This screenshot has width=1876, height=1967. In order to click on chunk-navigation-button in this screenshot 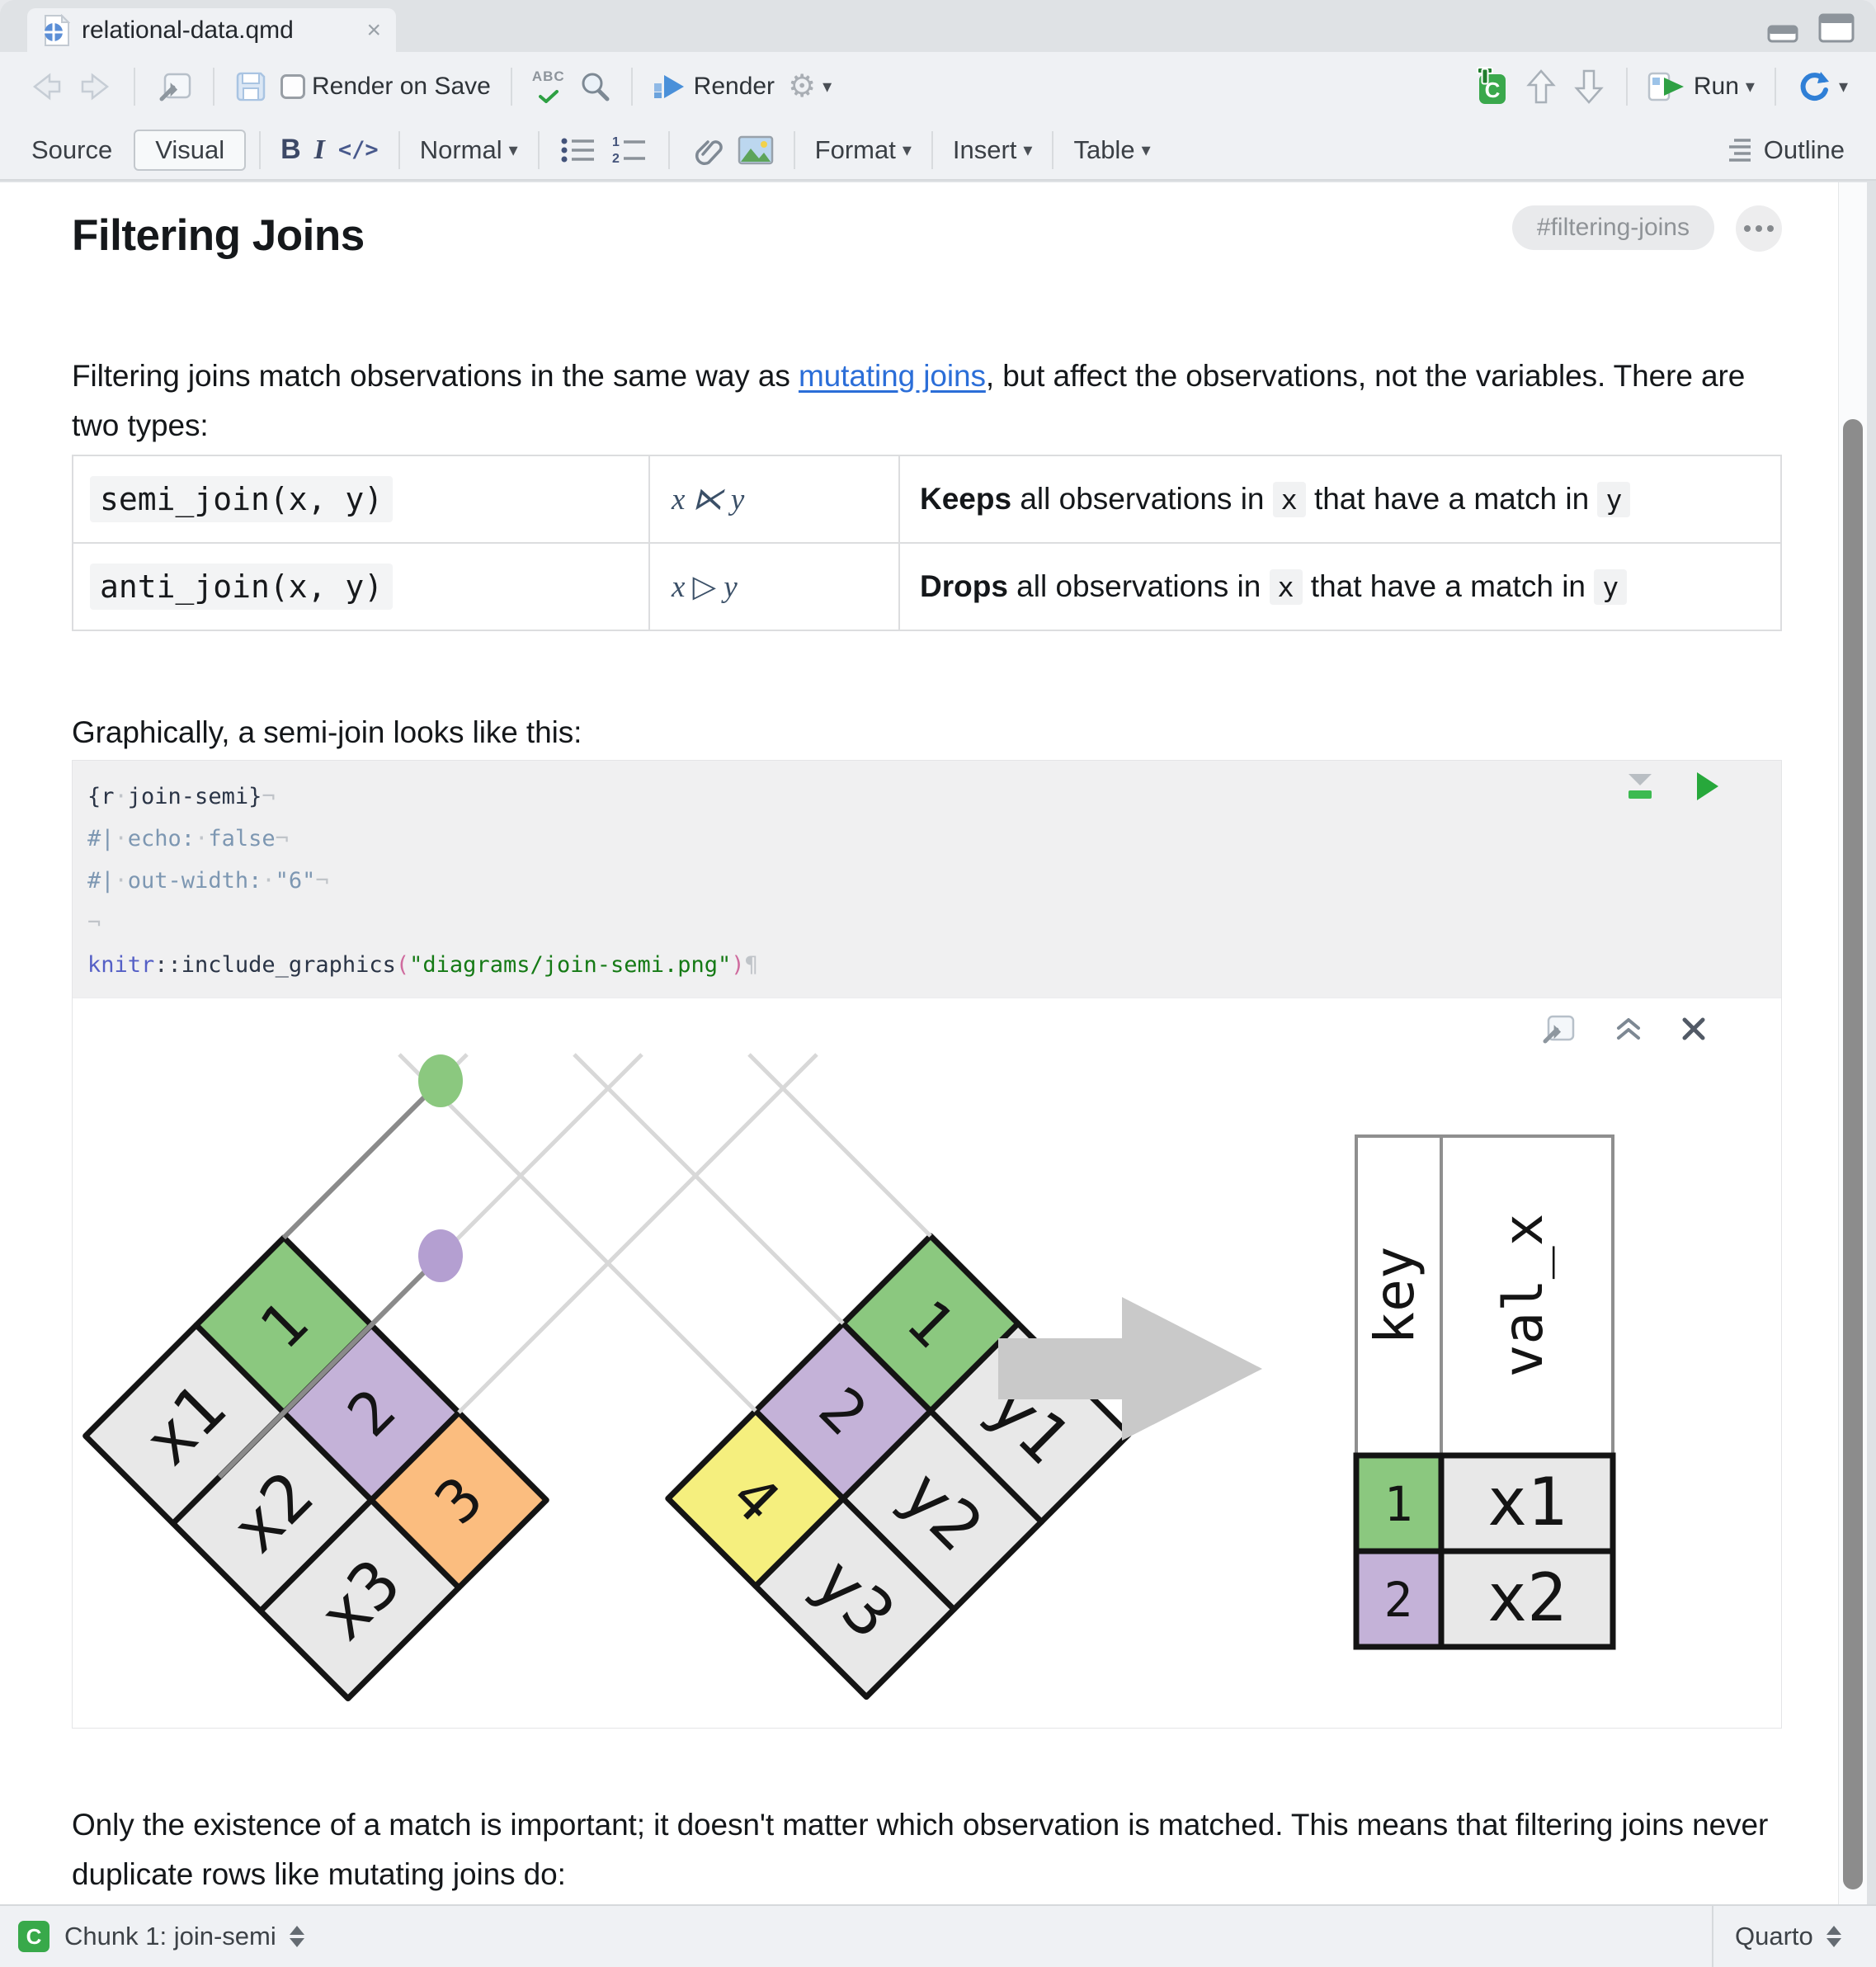, I will do `click(296, 1936)`.